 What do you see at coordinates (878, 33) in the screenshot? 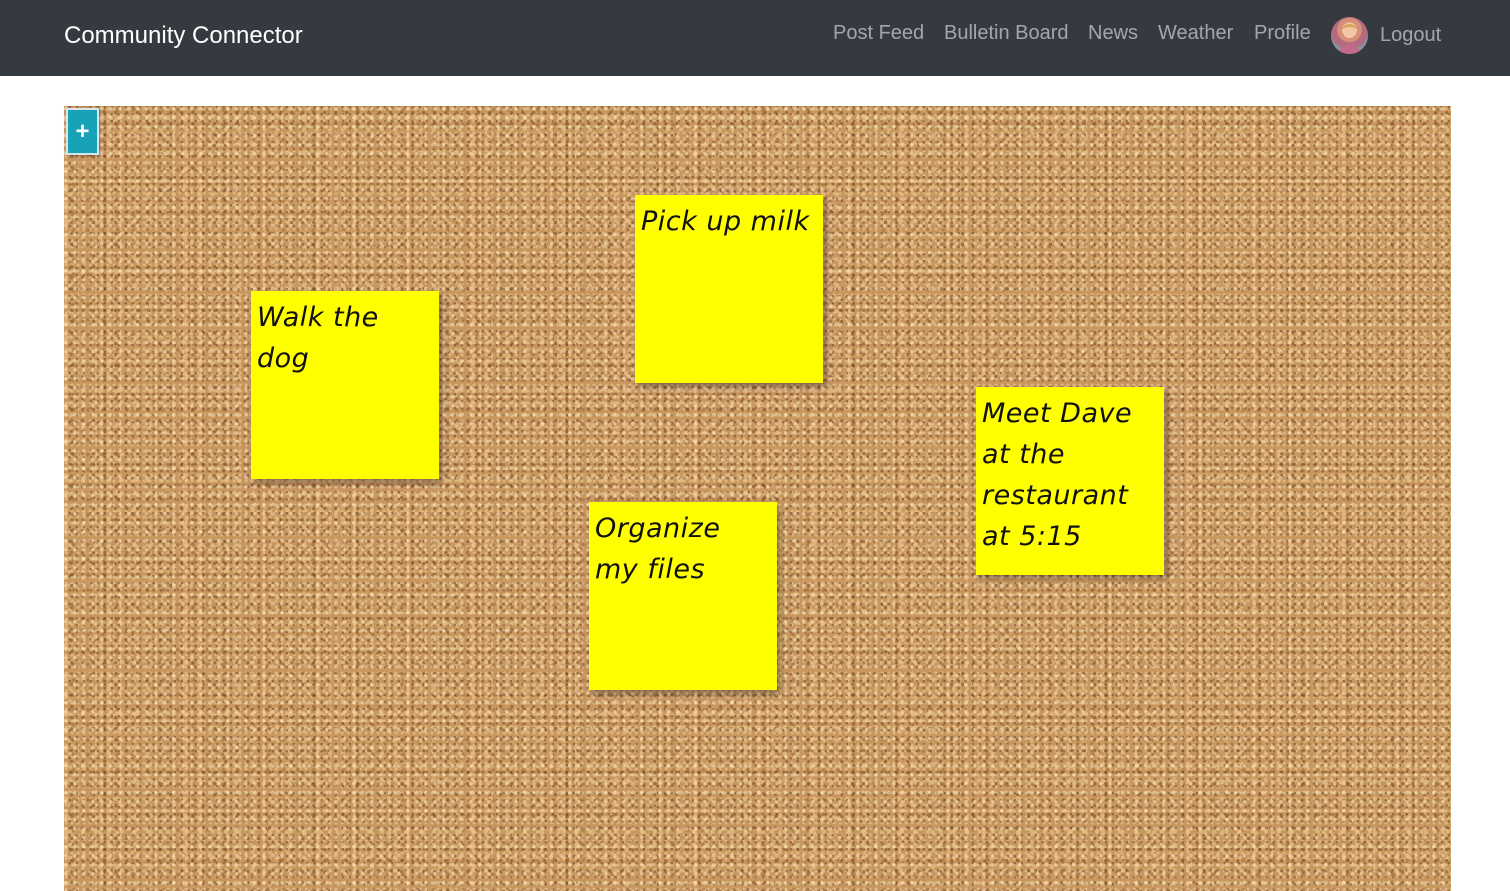
I see `nav-post-feed: Post Feed` at bounding box center [878, 33].